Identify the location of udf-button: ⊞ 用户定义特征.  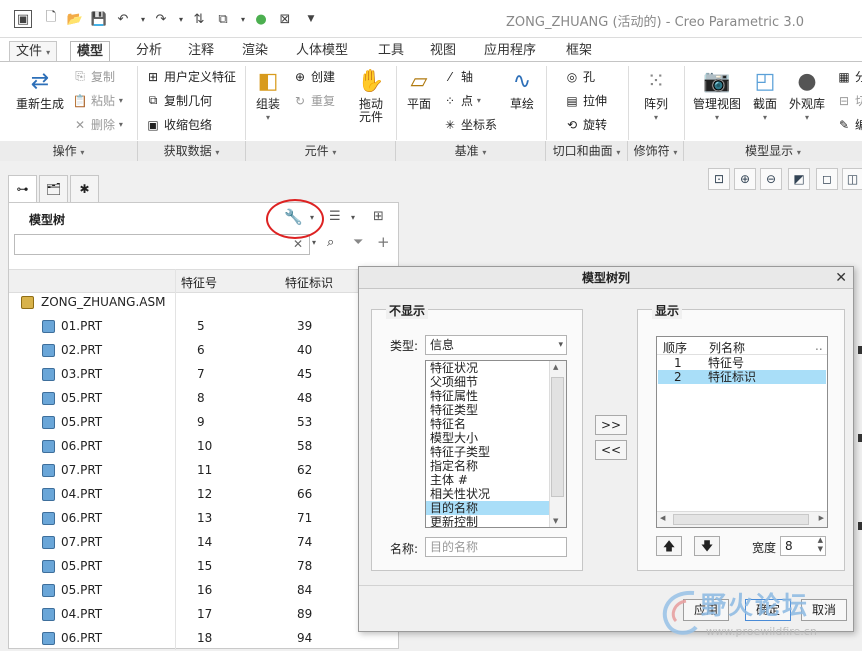
(190, 76).